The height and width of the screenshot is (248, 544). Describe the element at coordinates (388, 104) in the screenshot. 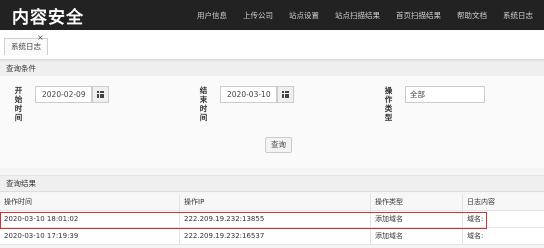

I see `operation-type-label: 操 作 类 型` at that location.